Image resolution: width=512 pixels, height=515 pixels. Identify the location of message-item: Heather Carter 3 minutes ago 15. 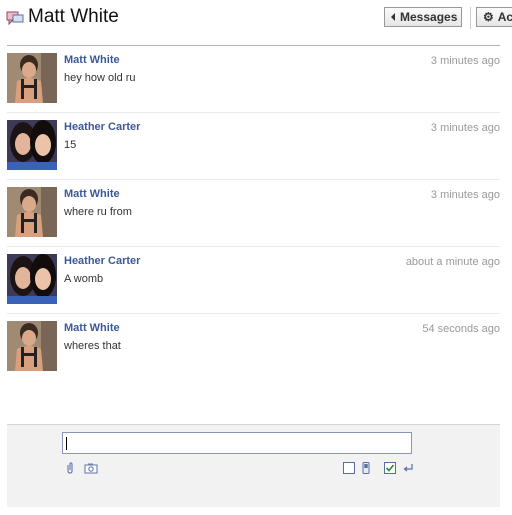
(253, 146).